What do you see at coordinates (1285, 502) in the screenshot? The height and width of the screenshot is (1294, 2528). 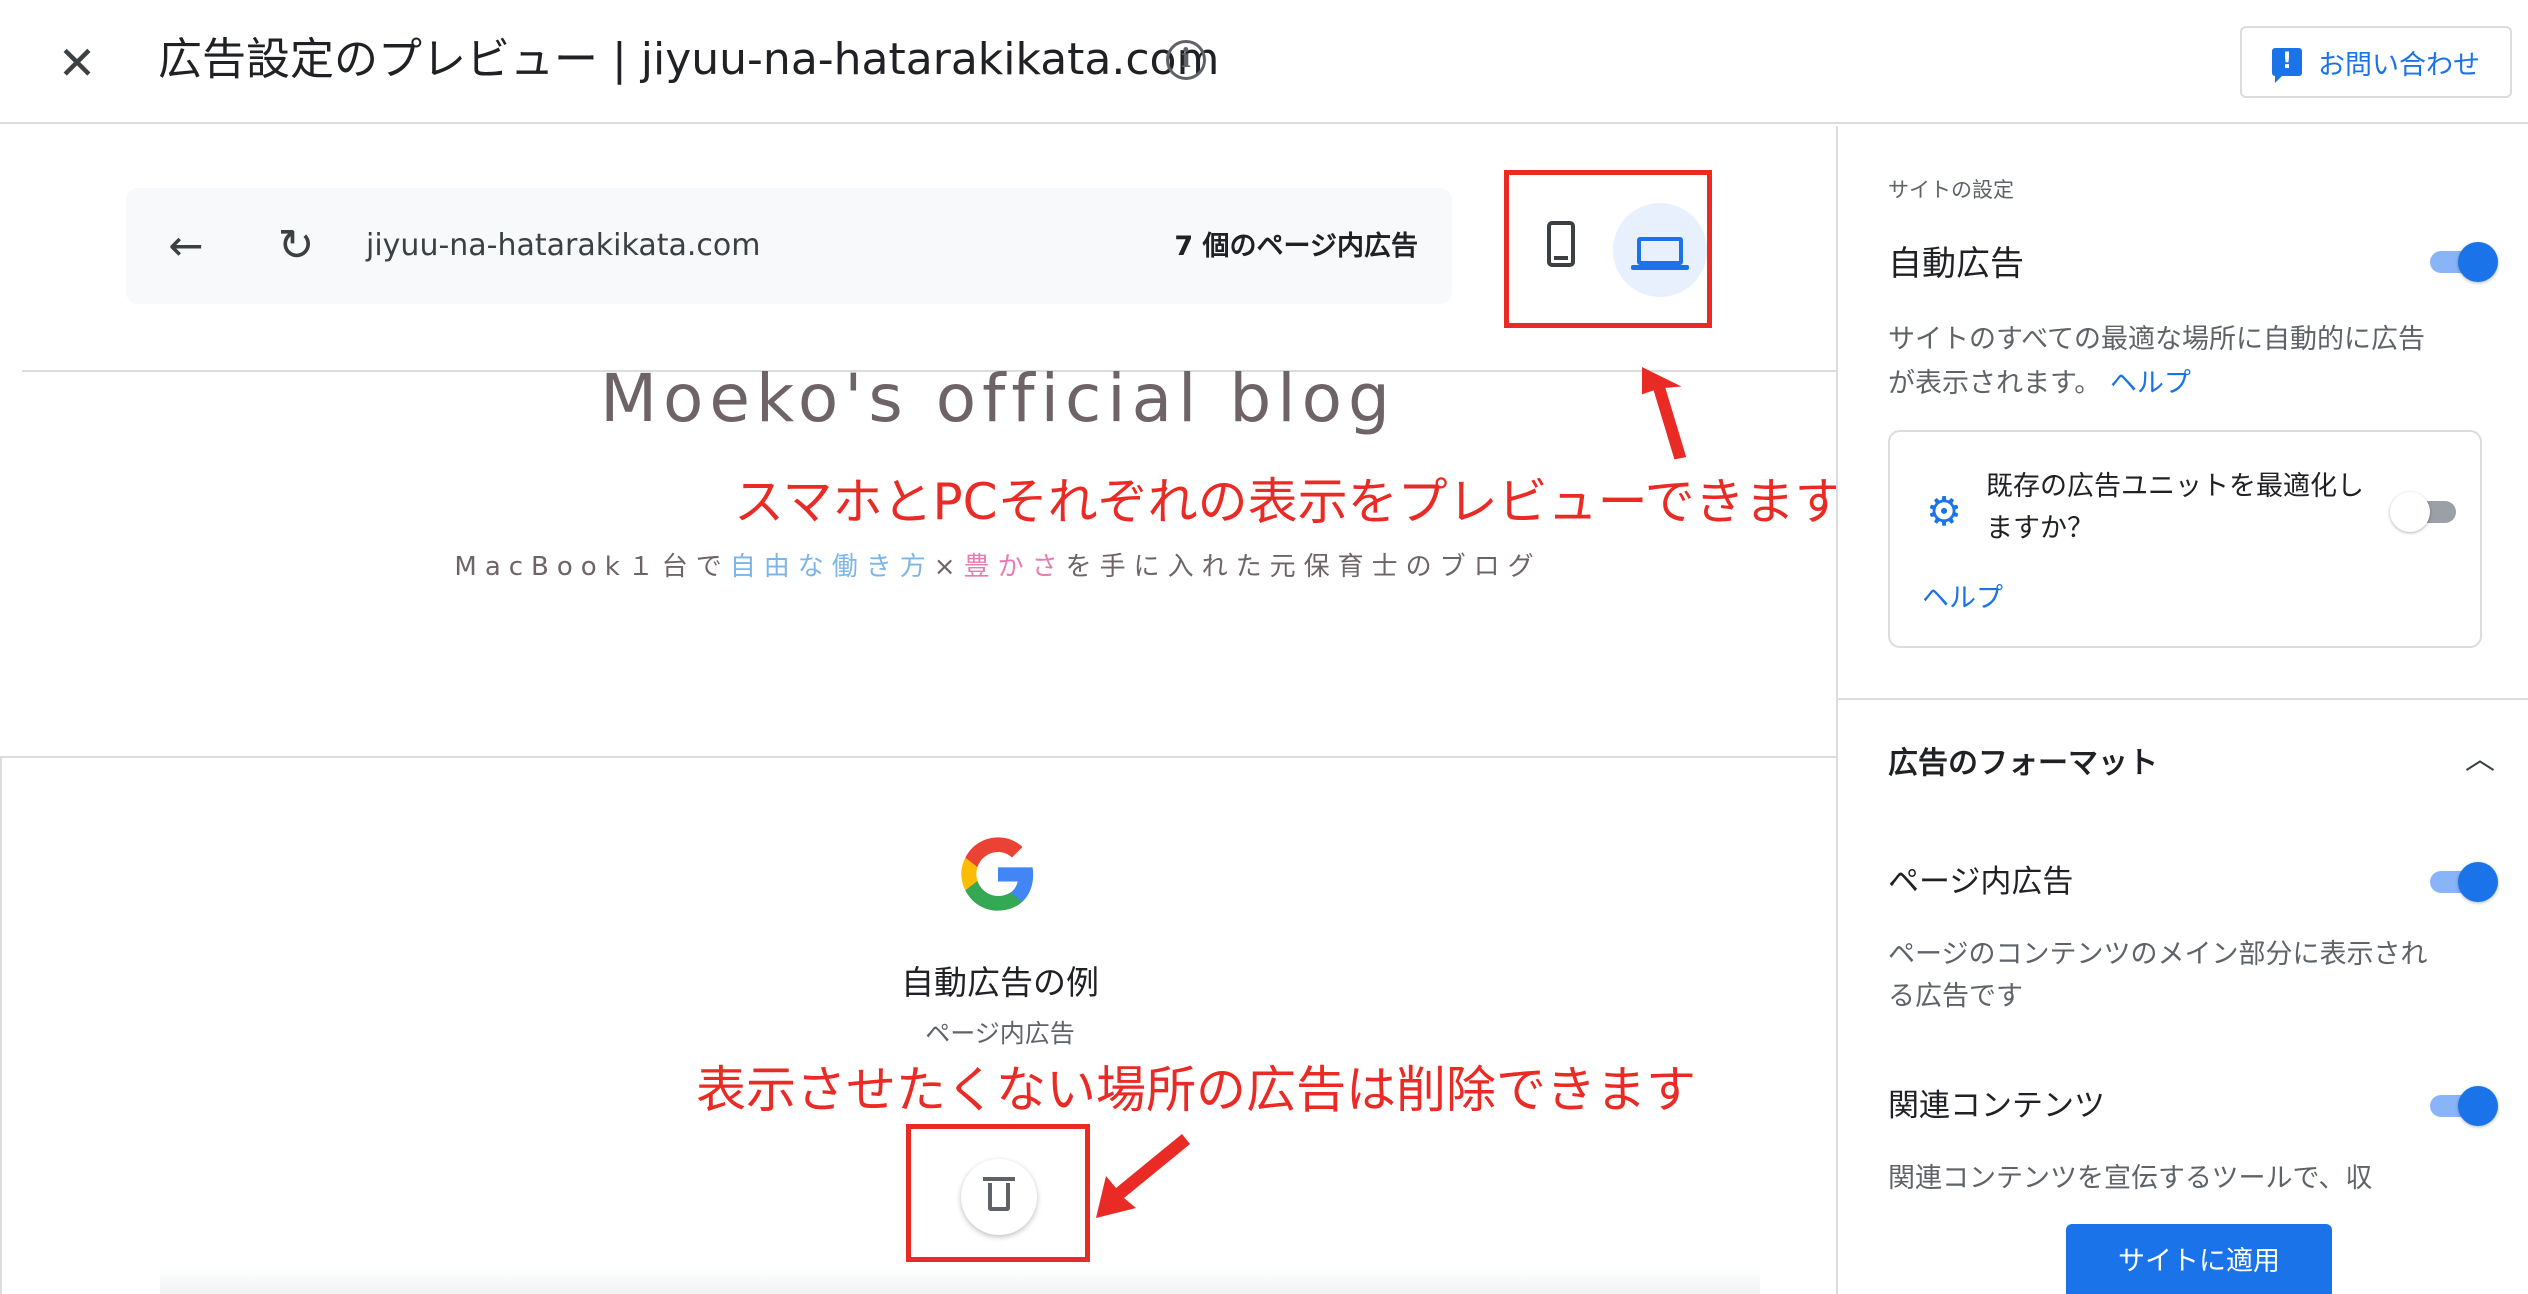 I see `annotation-device-preview: スマホとPCそれぞれの表示をプレビューできます` at bounding box center [1285, 502].